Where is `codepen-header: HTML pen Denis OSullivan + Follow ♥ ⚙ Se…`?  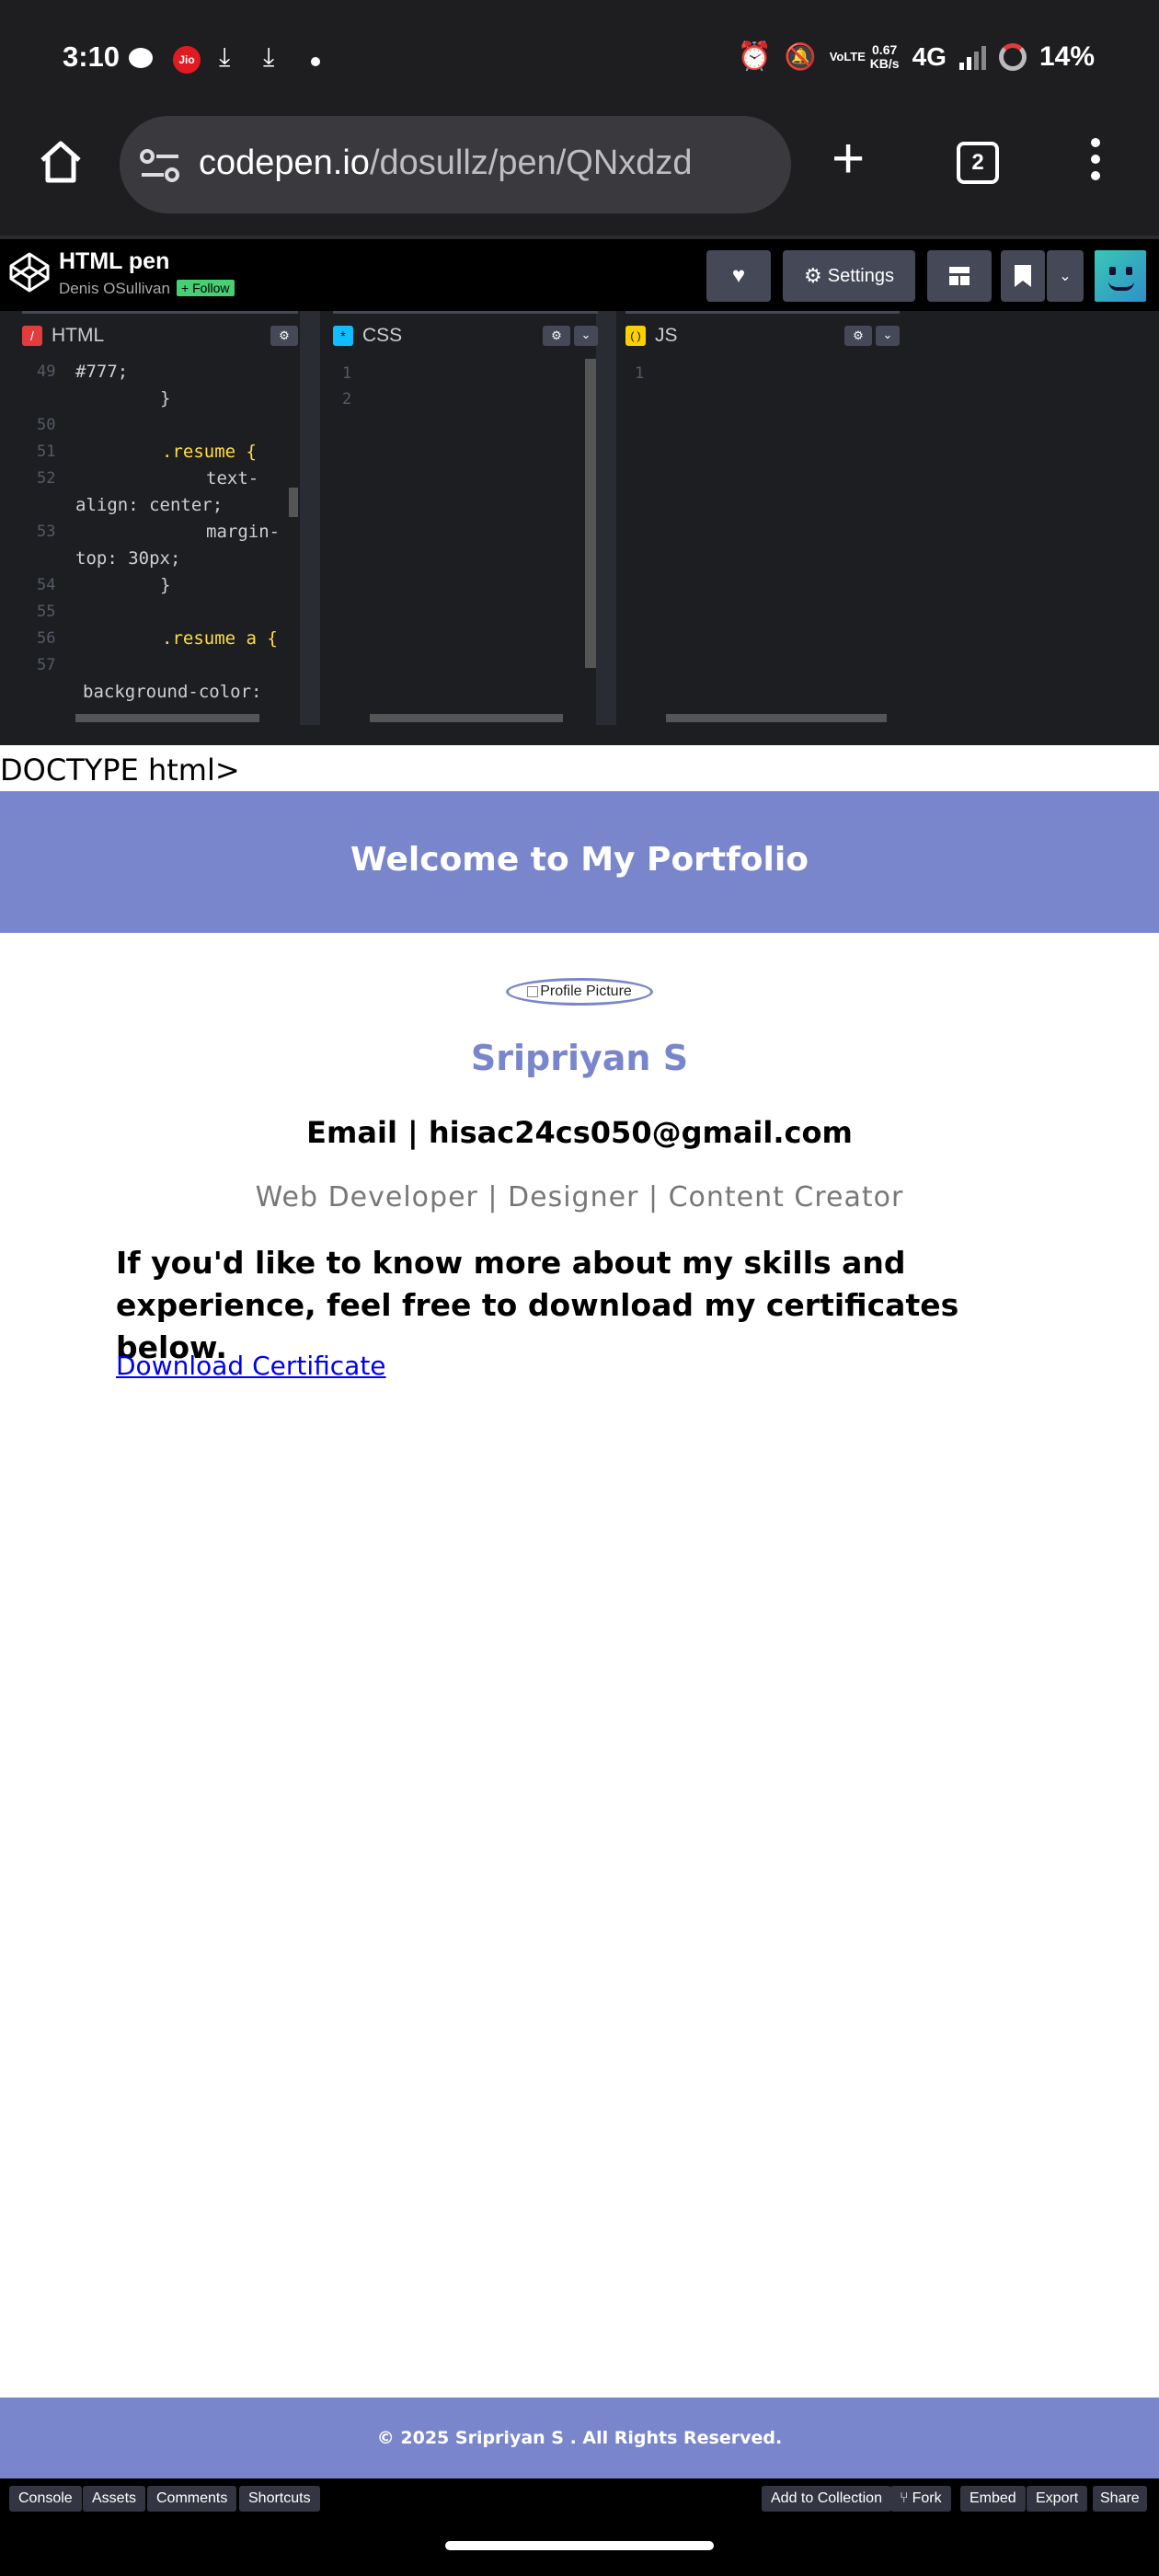
codepen-header: HTML pen Denis OSullivan + Follow ♥ ⚙ Se… is located at coordinates (579, 273).